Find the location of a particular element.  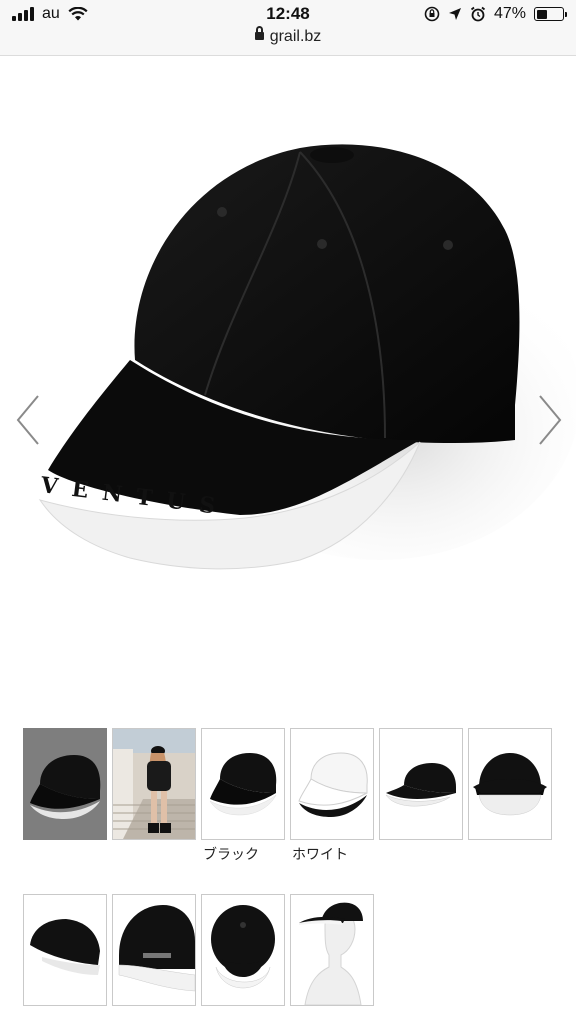

next-image-button is located at coordinates (550, 420).